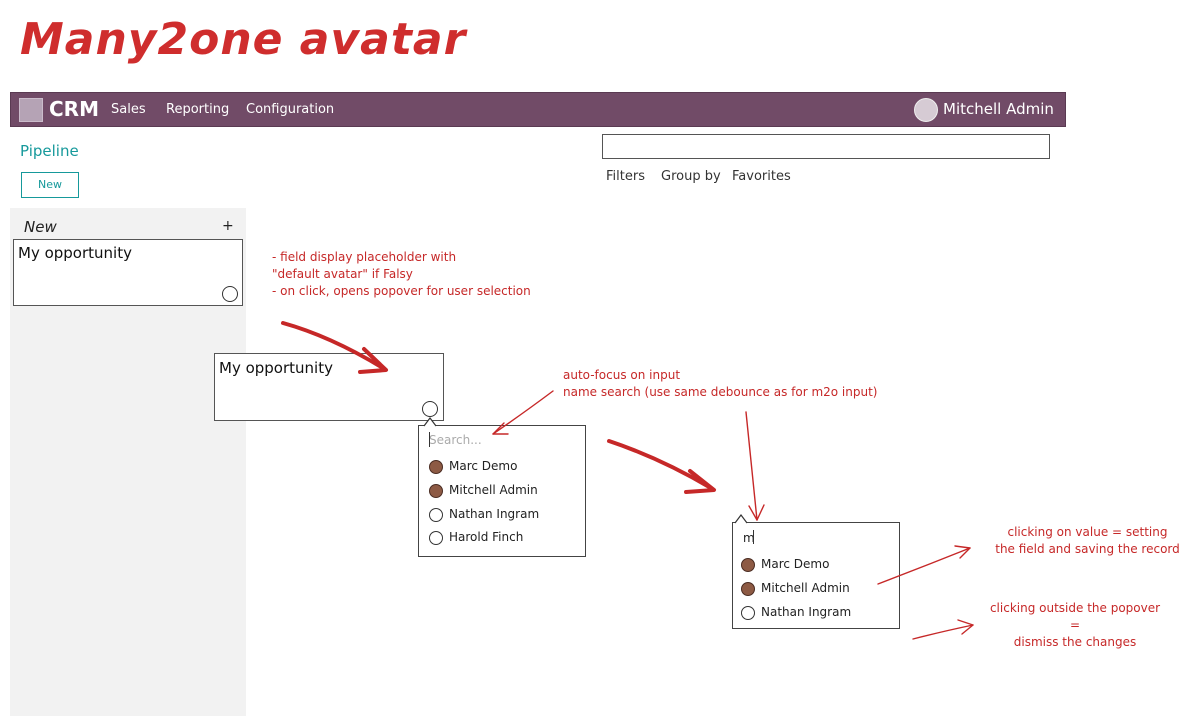 Image resolution: width=1200 pixels, height=716 pixels. I want to click on arrow-to-click-value, so click(924, 566).